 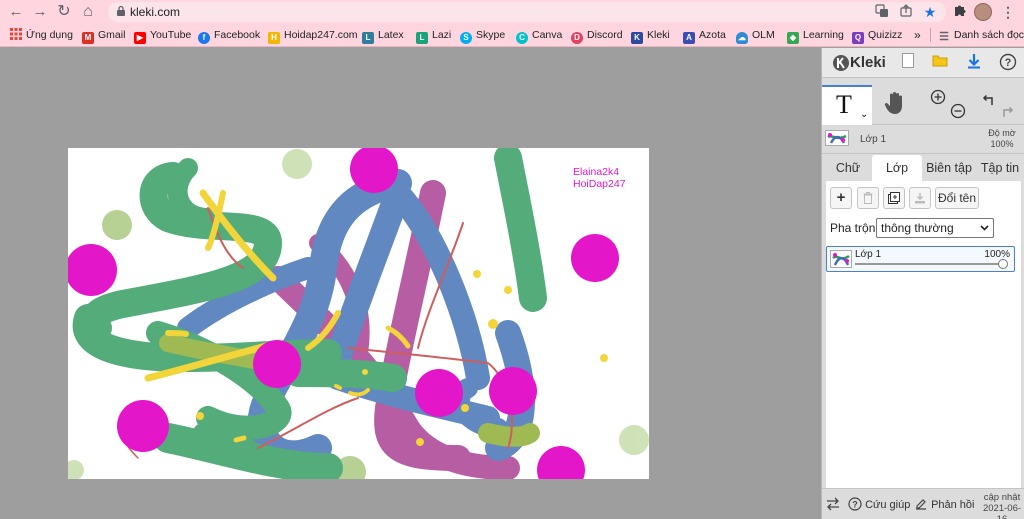 What do you see at coordinates (997, 254) in the screenshot?
I see `layer-opacity: 100%` at bounding box center [997, 254].